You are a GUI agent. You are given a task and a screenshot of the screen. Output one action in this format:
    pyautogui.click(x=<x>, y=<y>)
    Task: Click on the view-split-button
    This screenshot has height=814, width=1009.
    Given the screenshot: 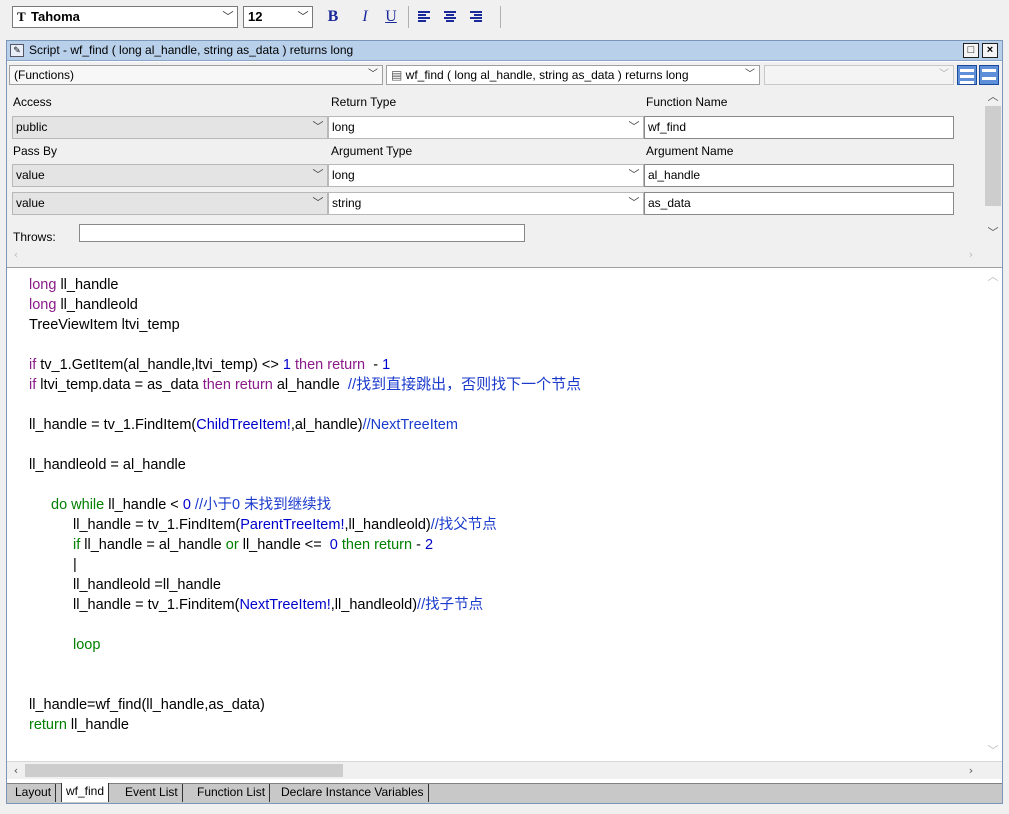 What is the action you would take?
    pyautogui.click(x=967, y=75)
    